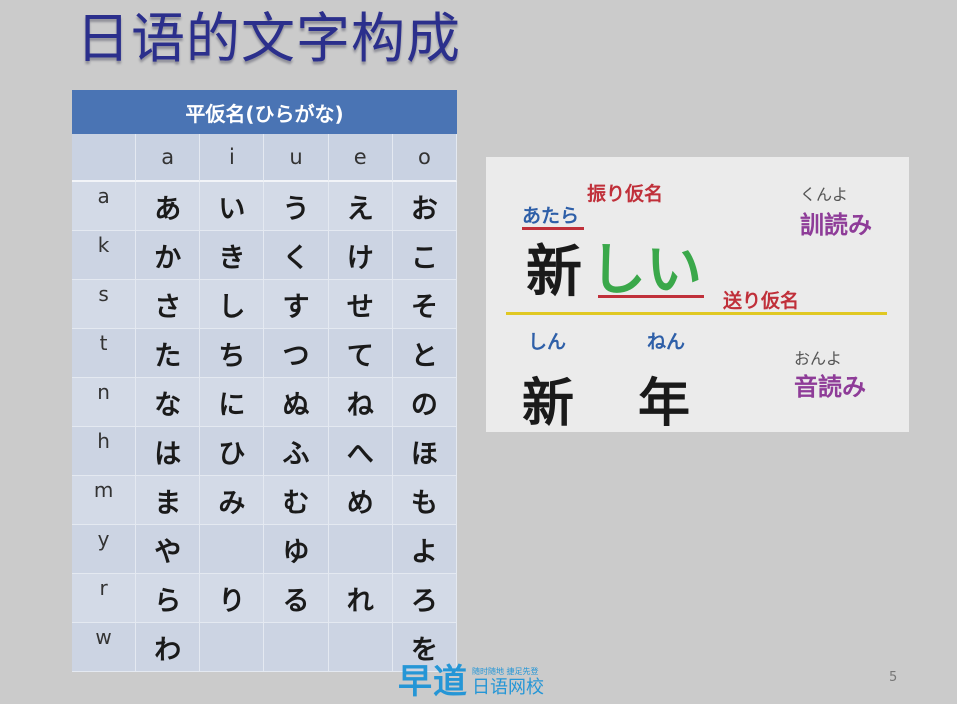 The height and width of the screenshot is (704, 957). I want to click on table-row: aあいうえお, so click(264, 206).